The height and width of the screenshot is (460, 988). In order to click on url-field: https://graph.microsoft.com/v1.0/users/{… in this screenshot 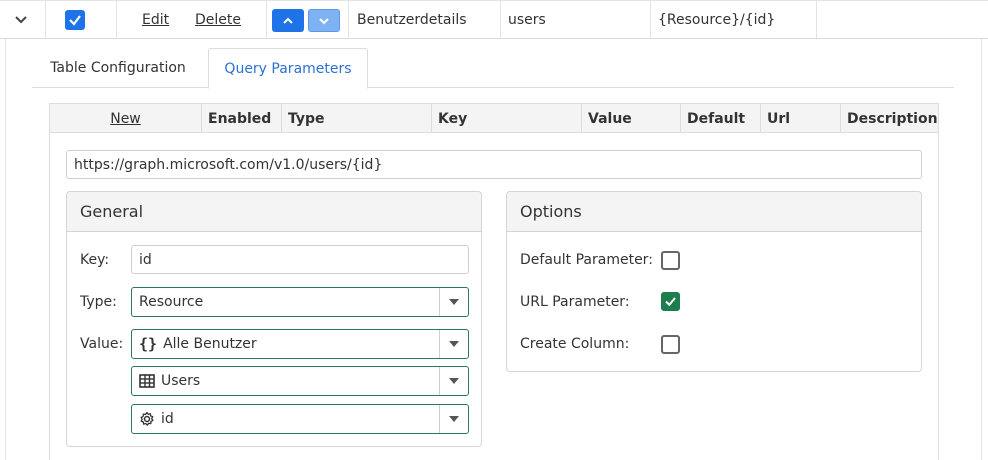, I will do `click(494, 164)`.